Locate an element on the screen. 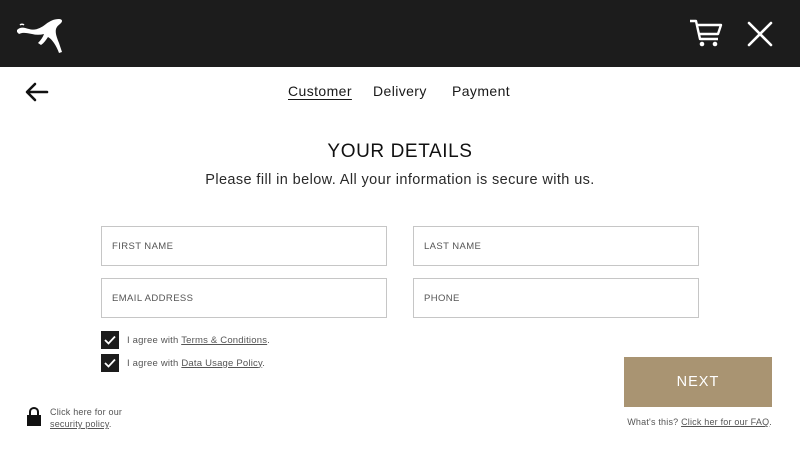 This screenshot has height=450, width=800. terms-agreement-row: I agree with Terms & Conditions. is located at coordinates (185, 340).